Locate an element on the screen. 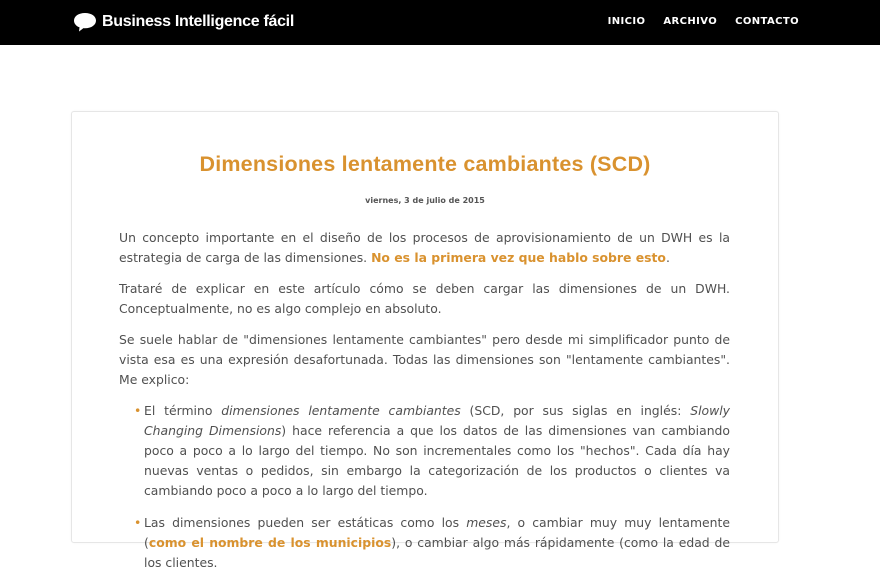  main-nav: INICIO ARCHIVO CONTACTO is located at coordinates (703, 21).